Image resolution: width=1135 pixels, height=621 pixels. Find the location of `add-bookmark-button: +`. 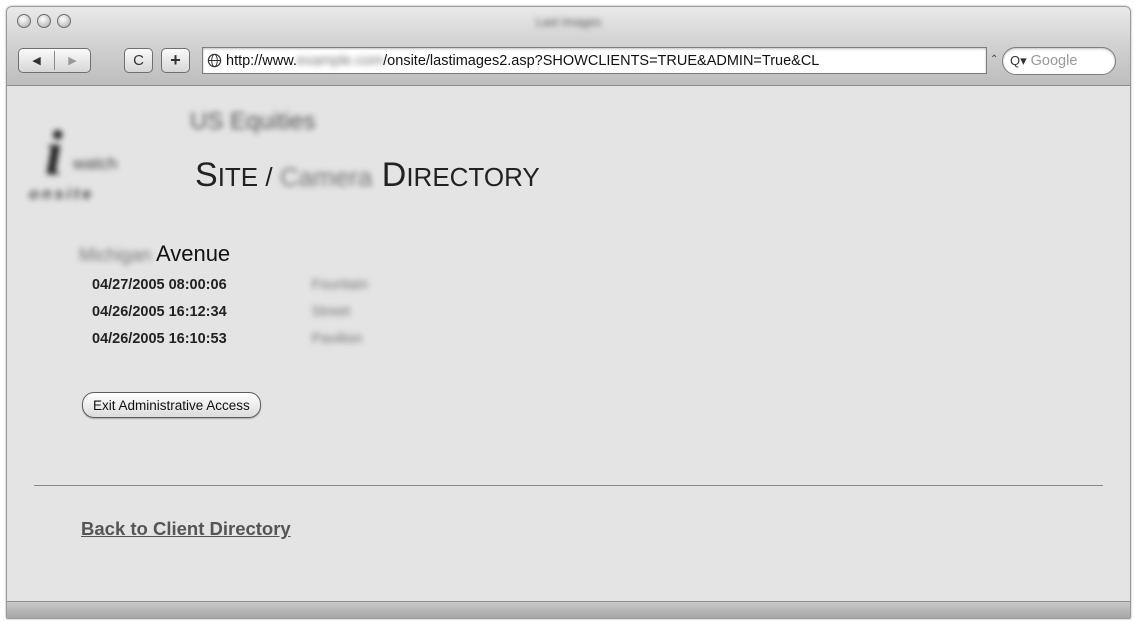

add-bookmark-button: + is located at coordinates (175, 60).